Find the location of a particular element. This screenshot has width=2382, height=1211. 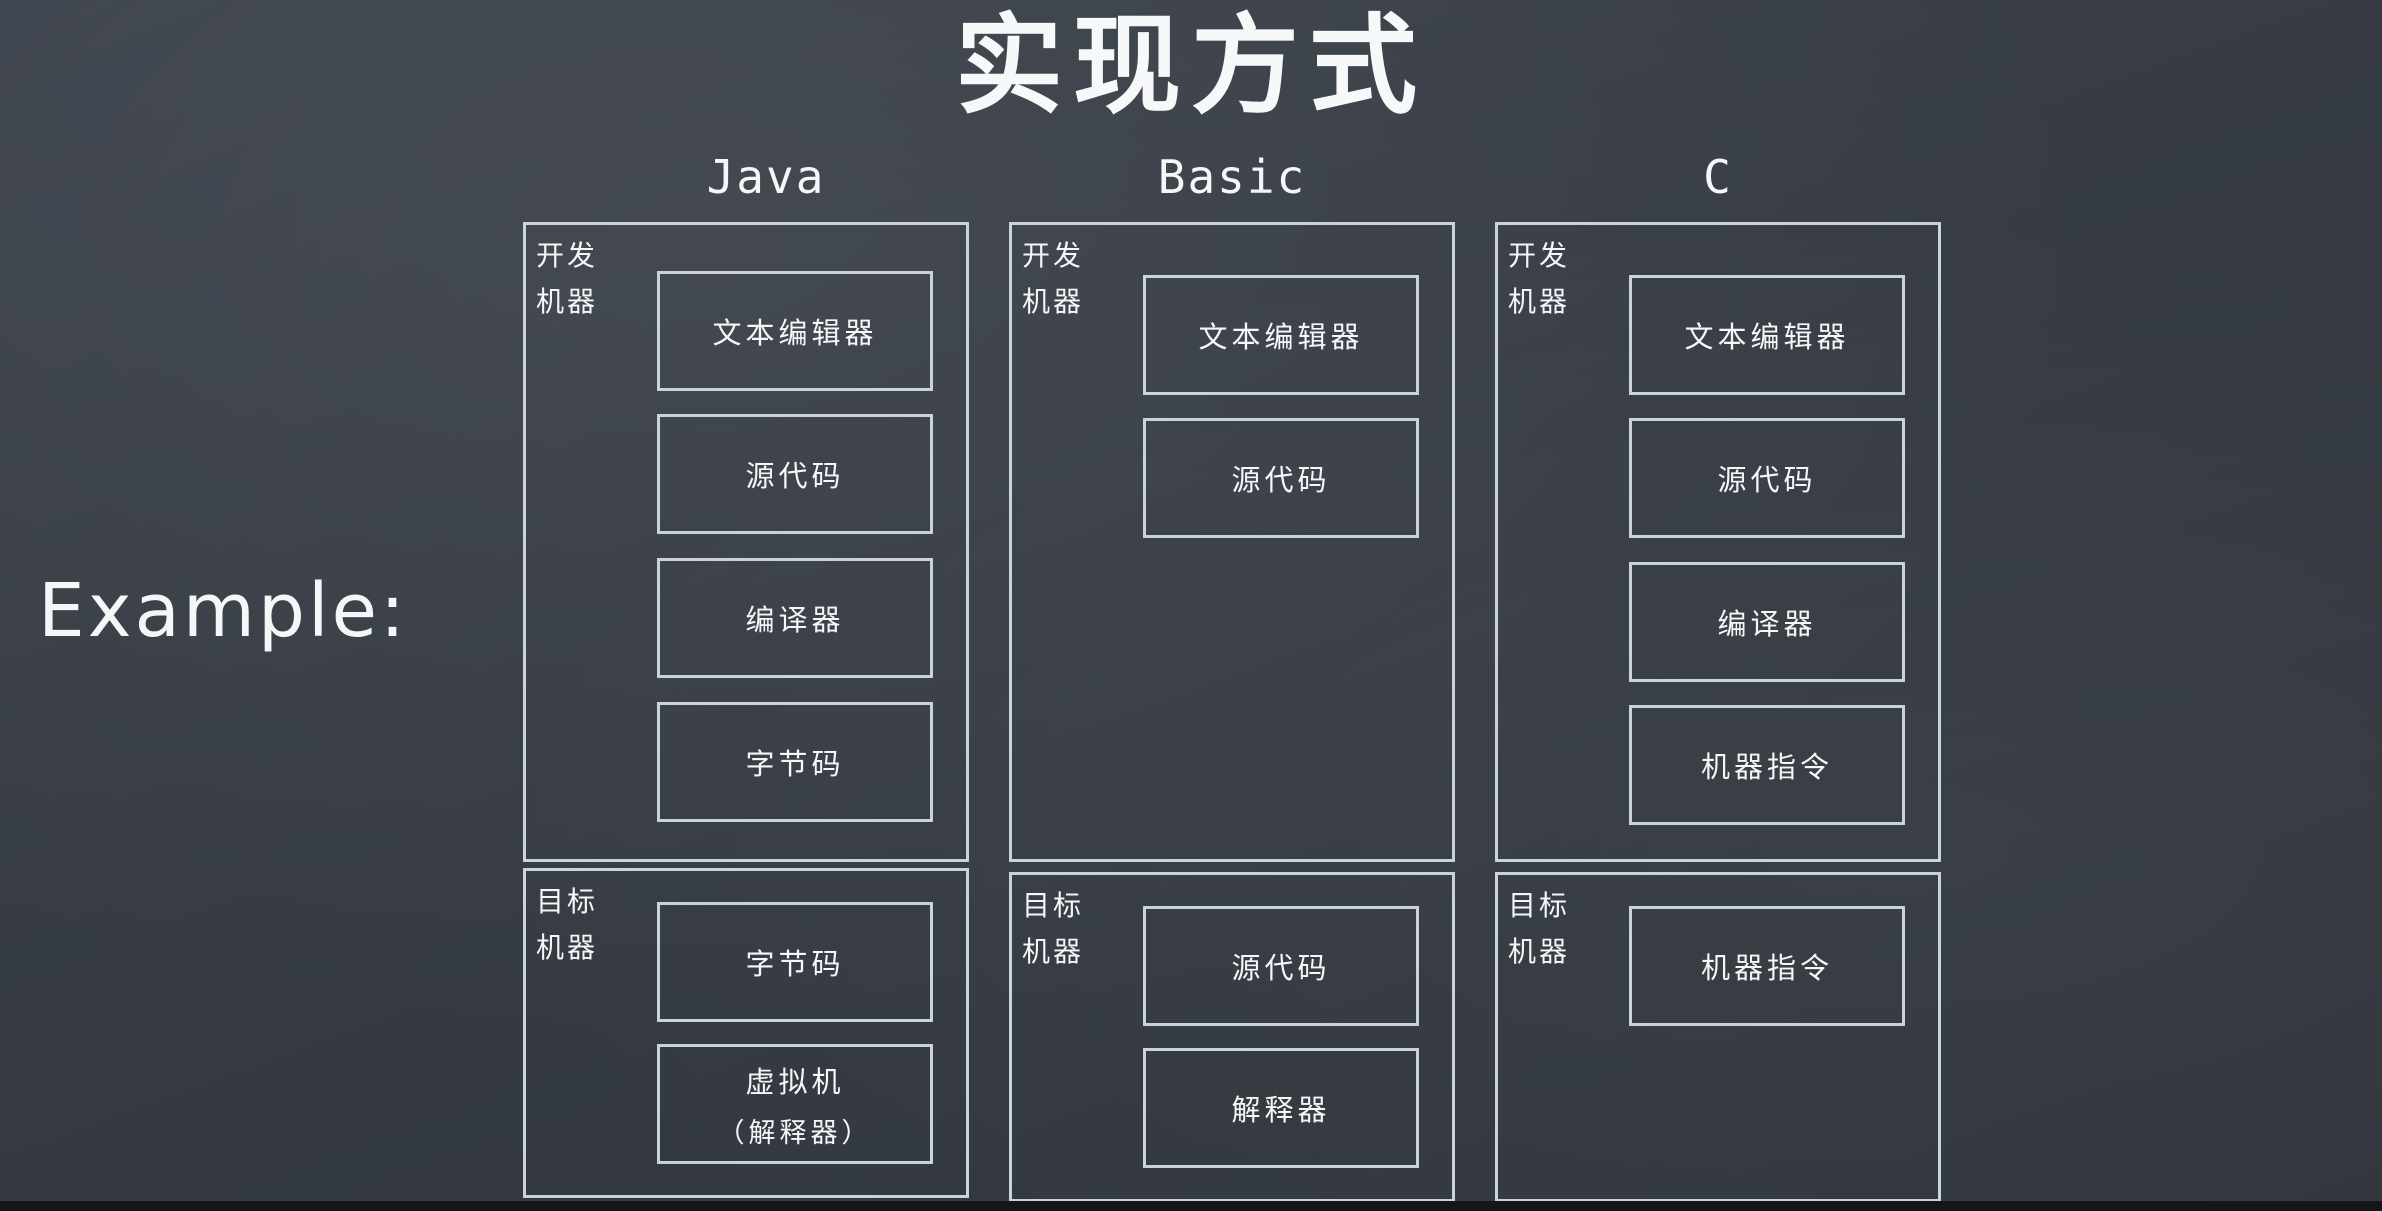

java-bytecode-box: 字节码 is located at coordinates (795, 762).